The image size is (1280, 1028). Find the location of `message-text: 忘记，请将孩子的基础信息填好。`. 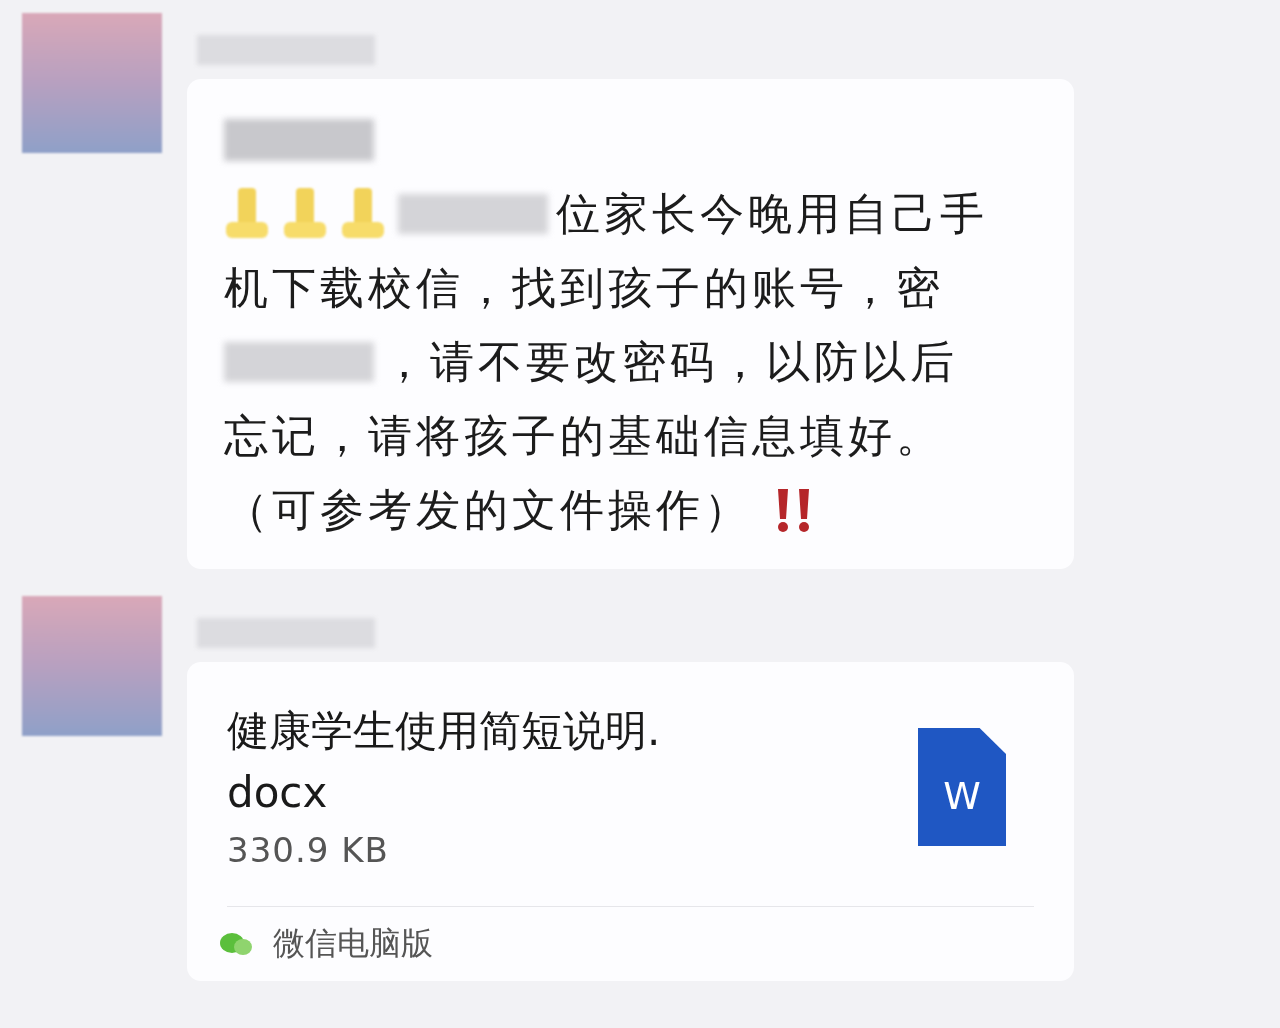

message-text: 忘记，请将孩子的基础信息填好。 is located at coordinates (584, 435).